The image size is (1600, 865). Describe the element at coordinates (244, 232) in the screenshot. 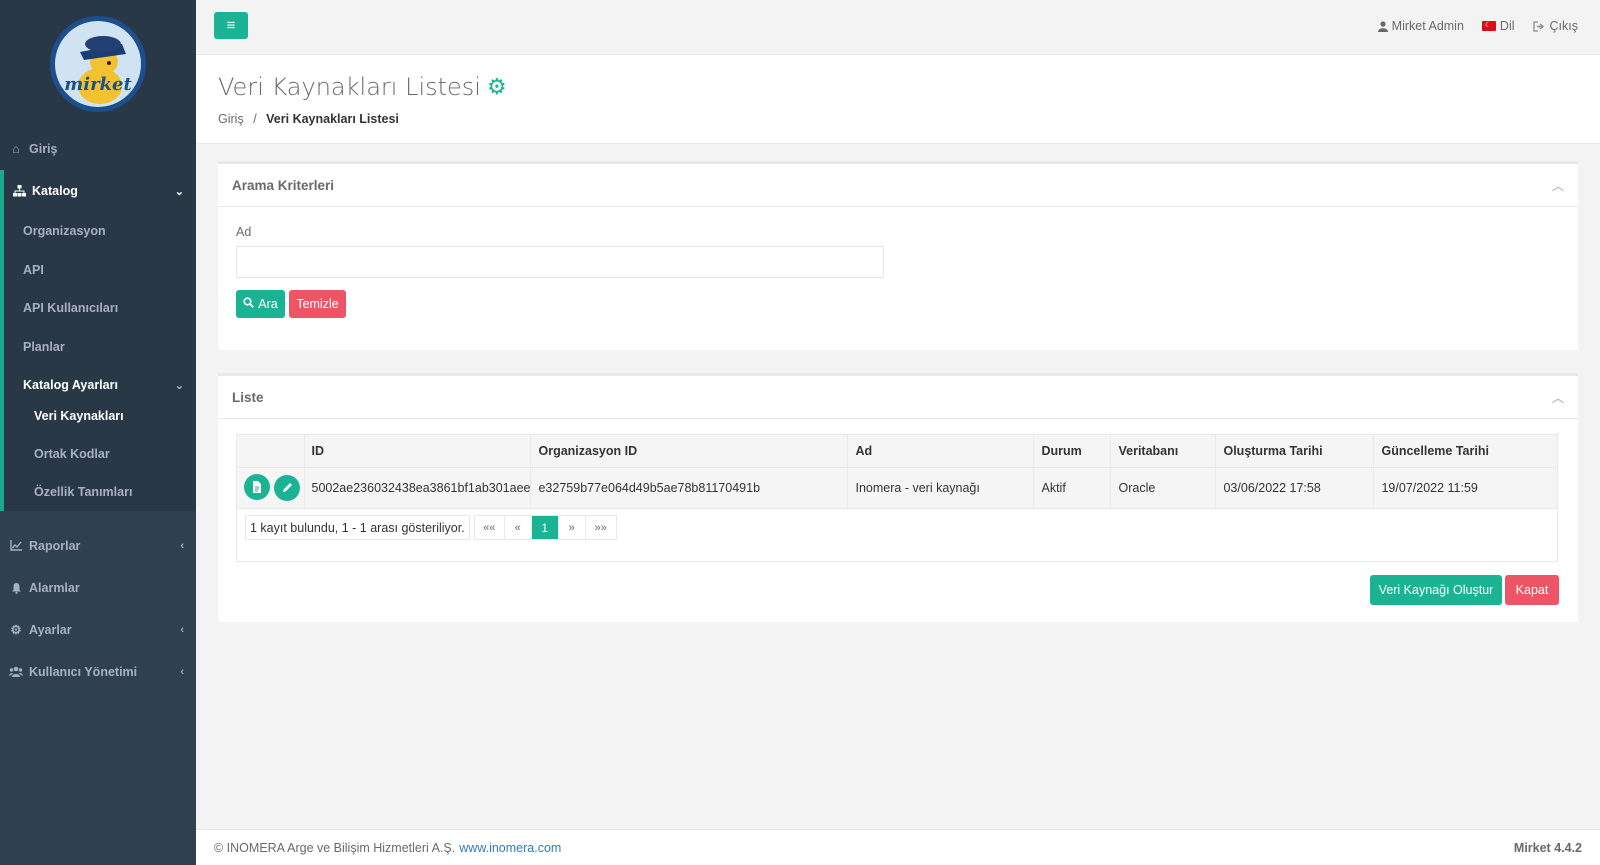

I see `name-field-label: Ad` at that location.